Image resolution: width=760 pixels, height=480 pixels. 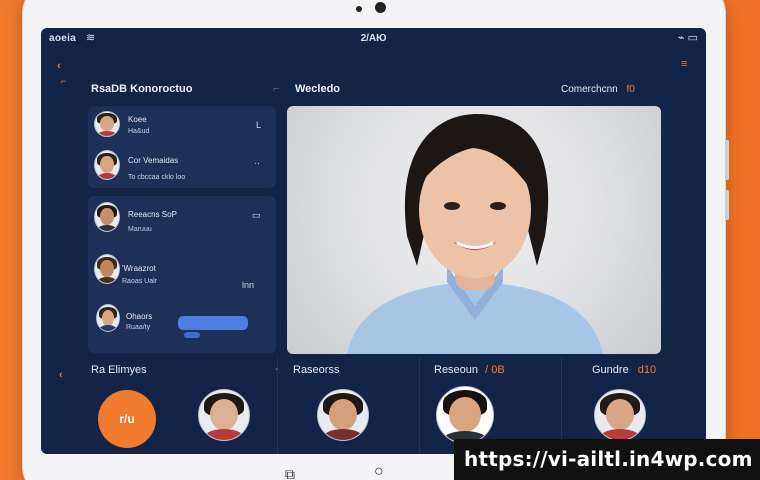 What do you see at coordinates (687, 38) in the screenshot?
I see `battery-icon: ⌁ ▭` at bounding box center [687, 38].